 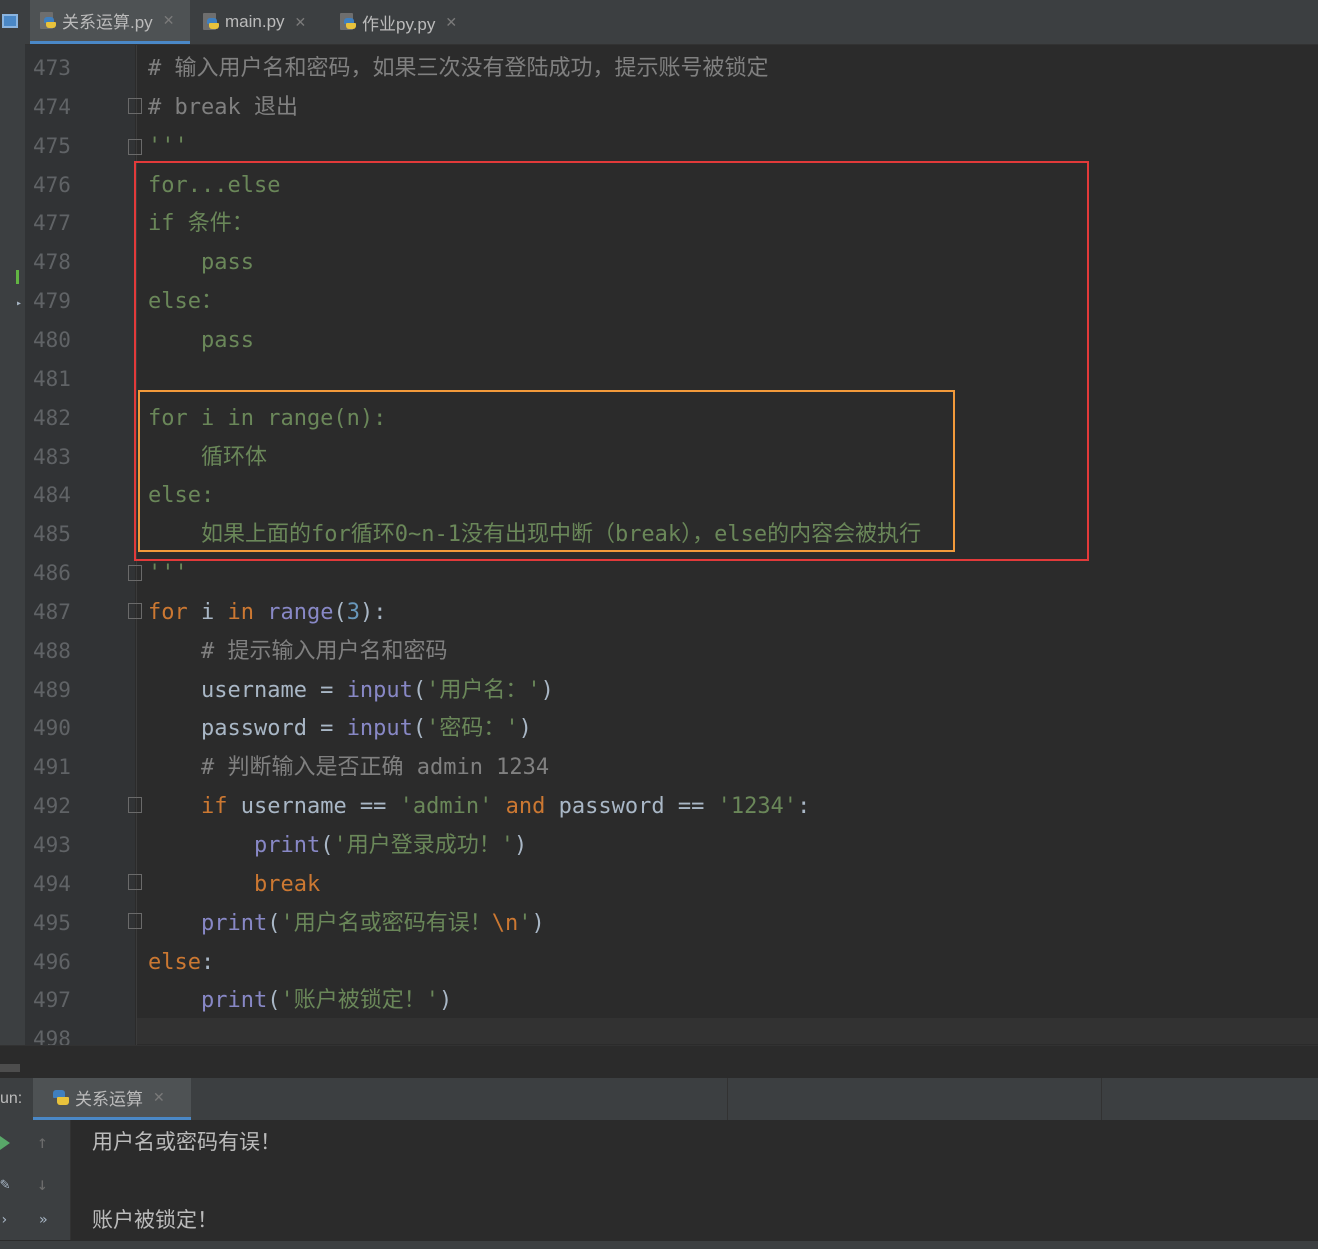 I want to click on code-token: username =, so click(x=247, y=690).